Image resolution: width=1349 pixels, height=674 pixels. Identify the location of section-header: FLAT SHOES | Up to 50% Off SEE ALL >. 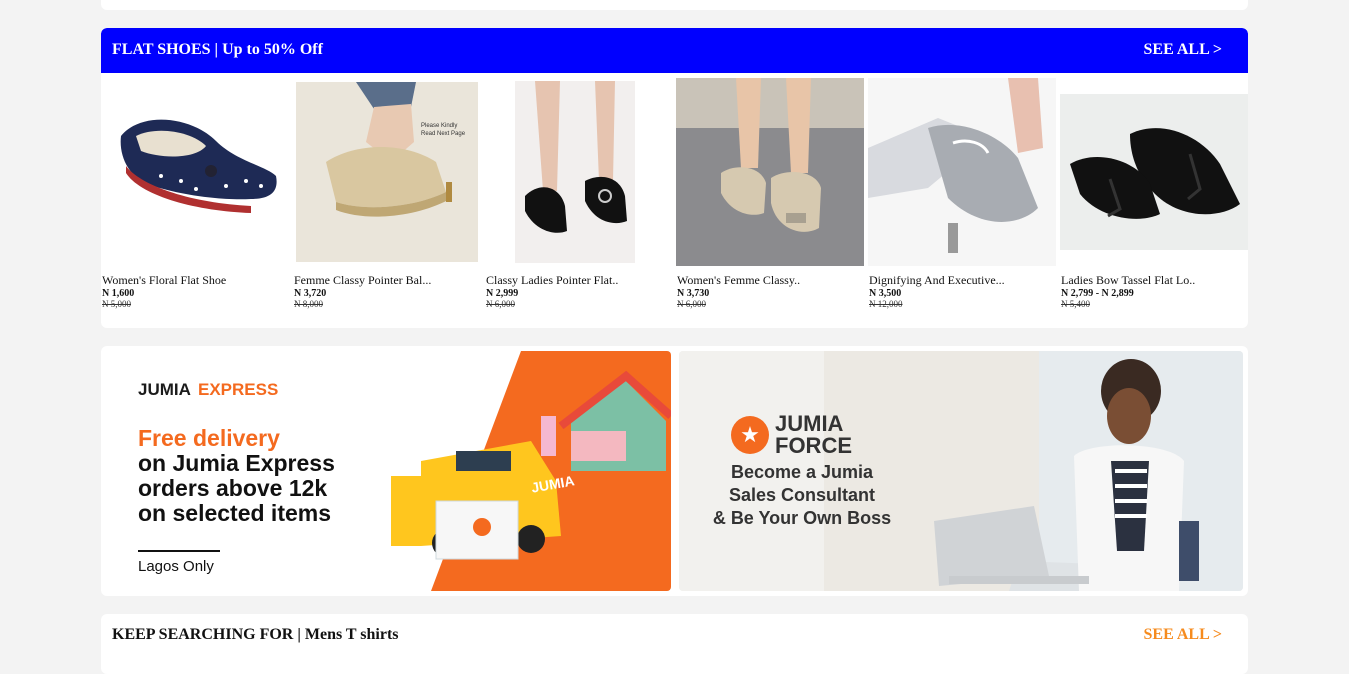
(674, 50).